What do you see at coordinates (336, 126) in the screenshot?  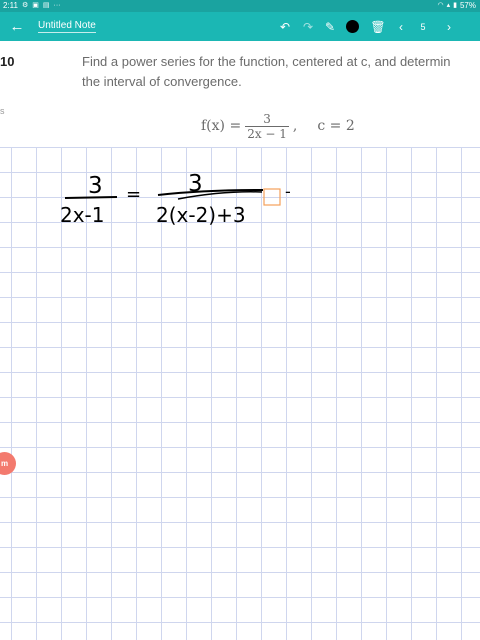 I see `formula-center: c = 2` at bounding box center [336, 126].